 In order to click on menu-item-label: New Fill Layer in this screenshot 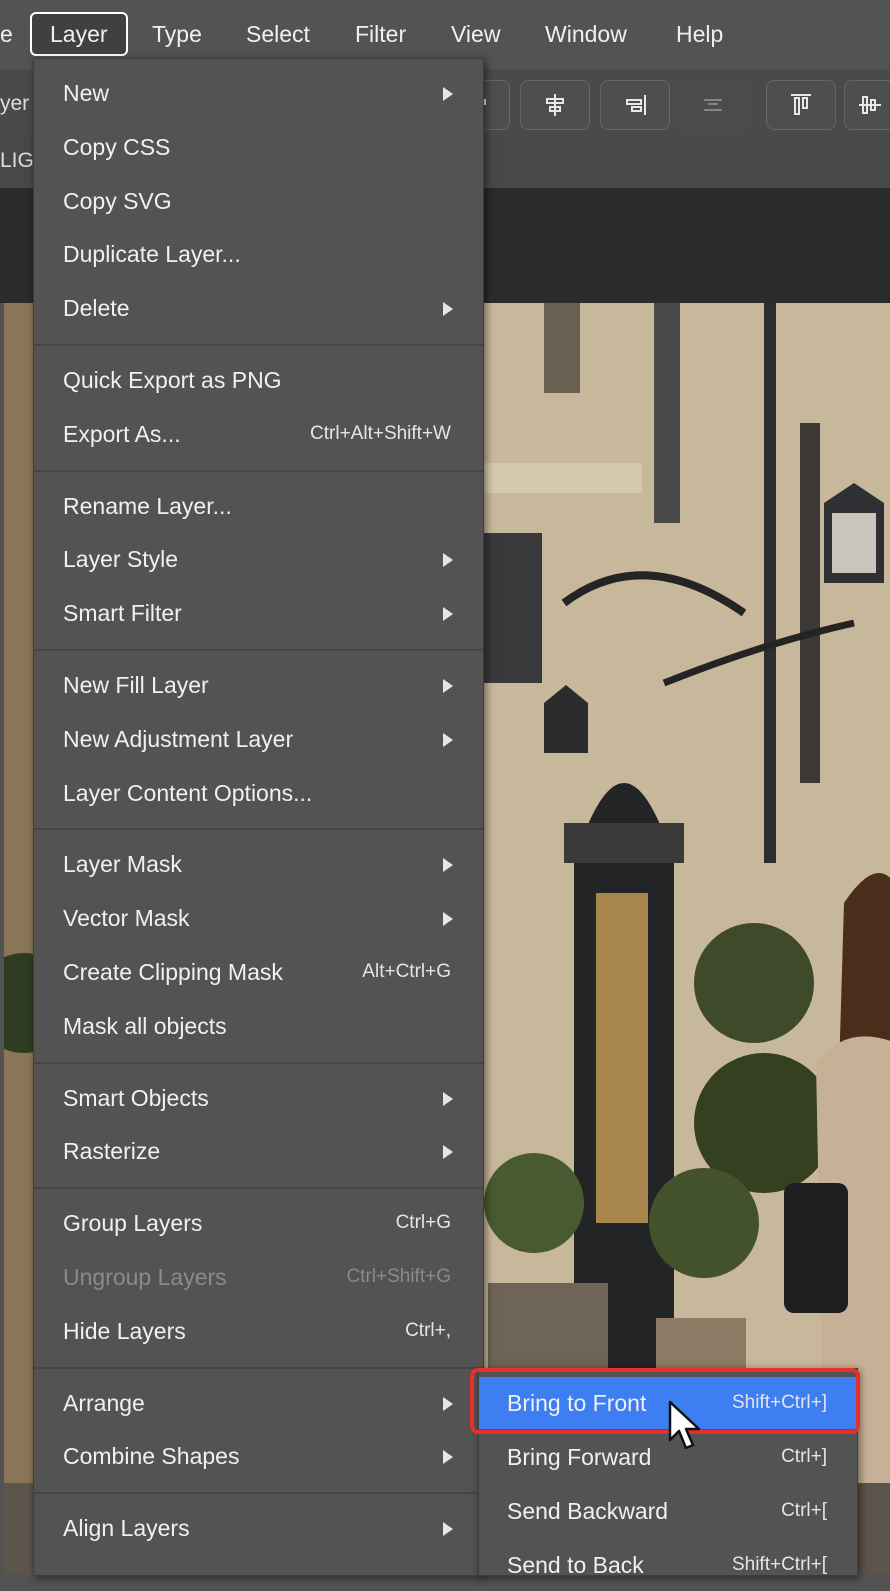, I will do `click(136, 685)`.